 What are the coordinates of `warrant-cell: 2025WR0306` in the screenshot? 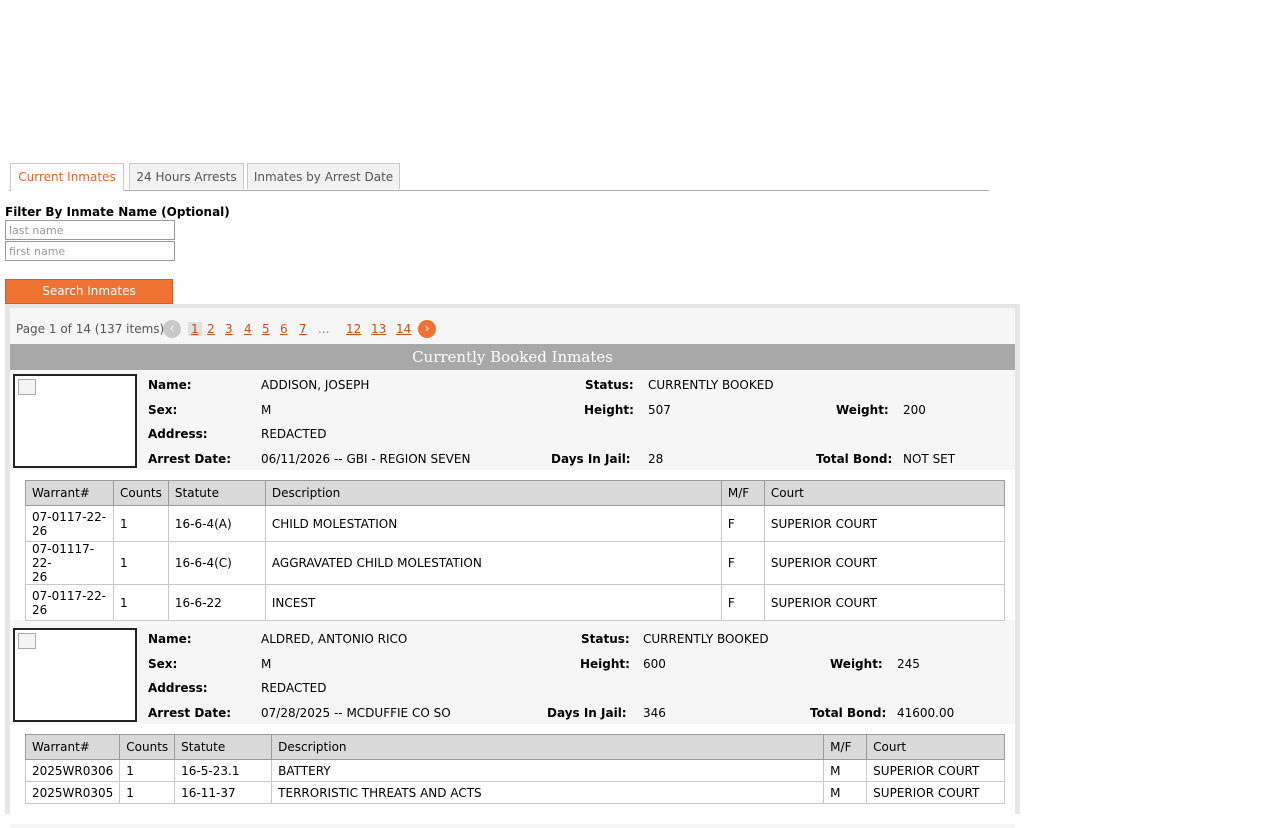 It's located at (72, 770).